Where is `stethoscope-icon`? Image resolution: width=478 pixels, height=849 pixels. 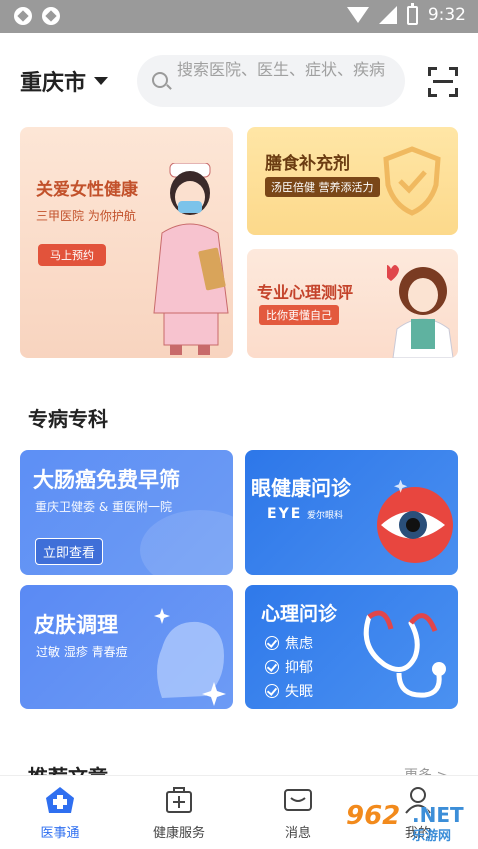 stethoscope-icon is located at coordinates (404, 654).